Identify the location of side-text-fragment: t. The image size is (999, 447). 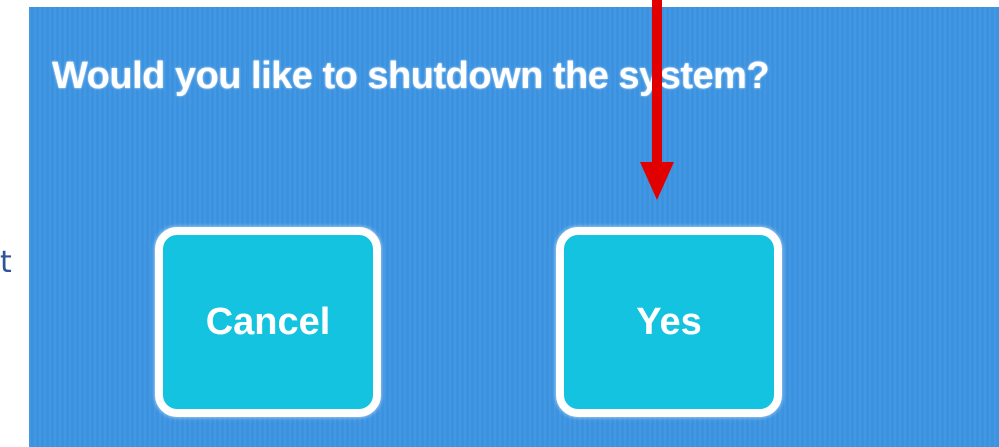
(6, 262).